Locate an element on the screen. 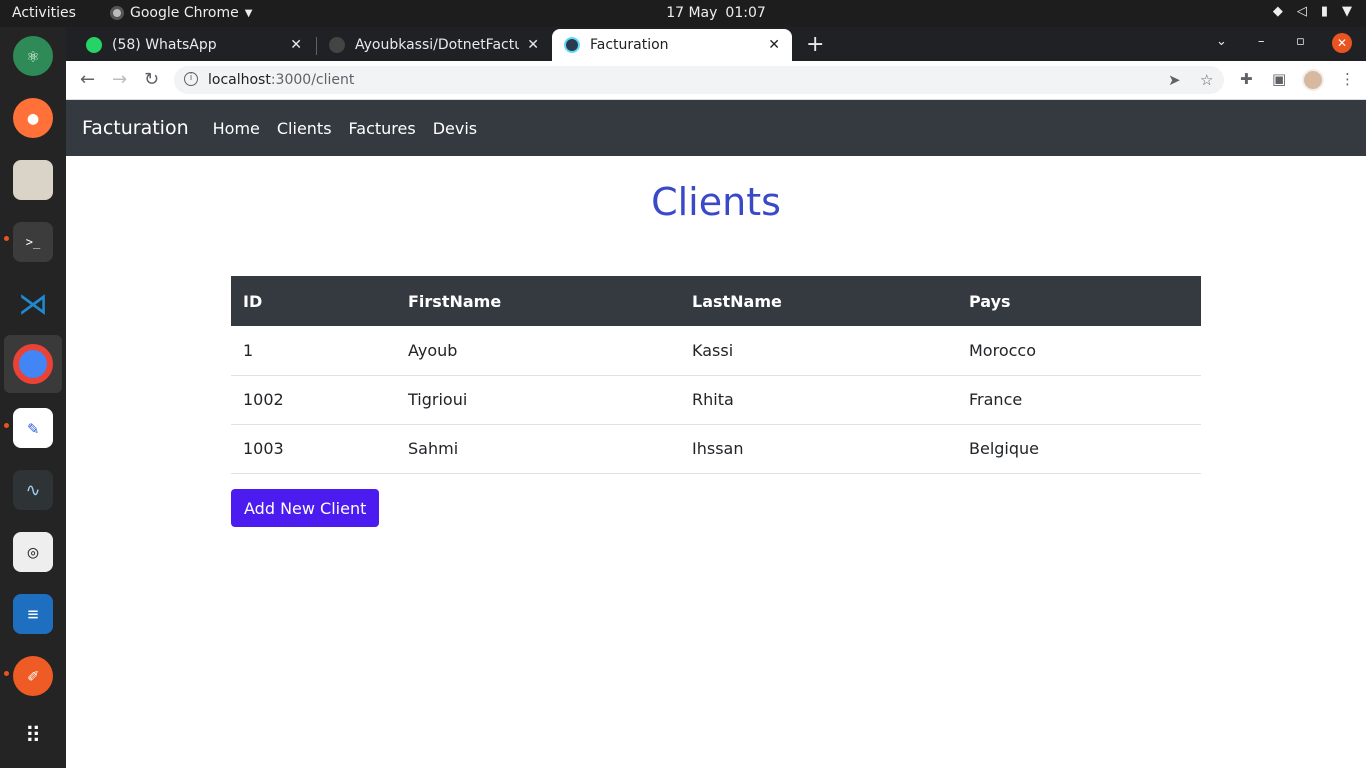 The height and width of the screenshot is (768, 1366). cell-pays: Morocco is located at coordinates (1079, 351).